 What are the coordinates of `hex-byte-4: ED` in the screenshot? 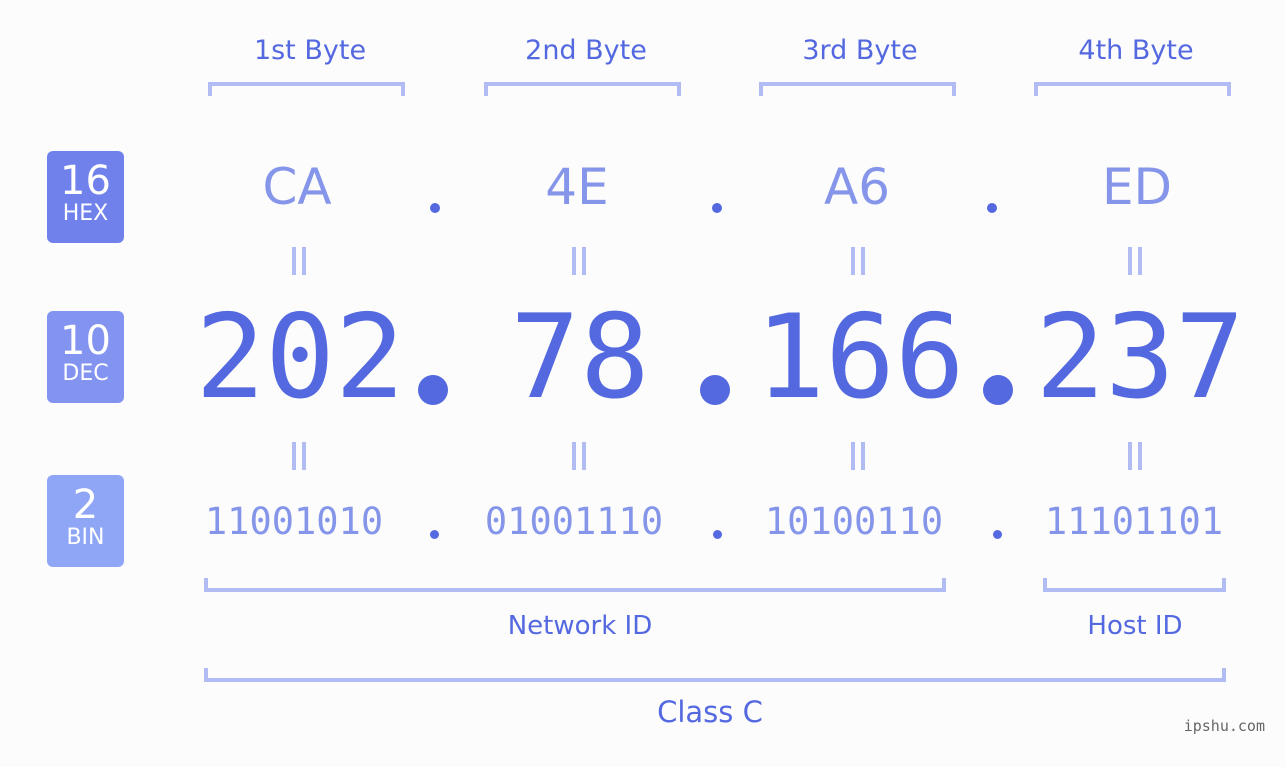 It's located at (1137, 187).